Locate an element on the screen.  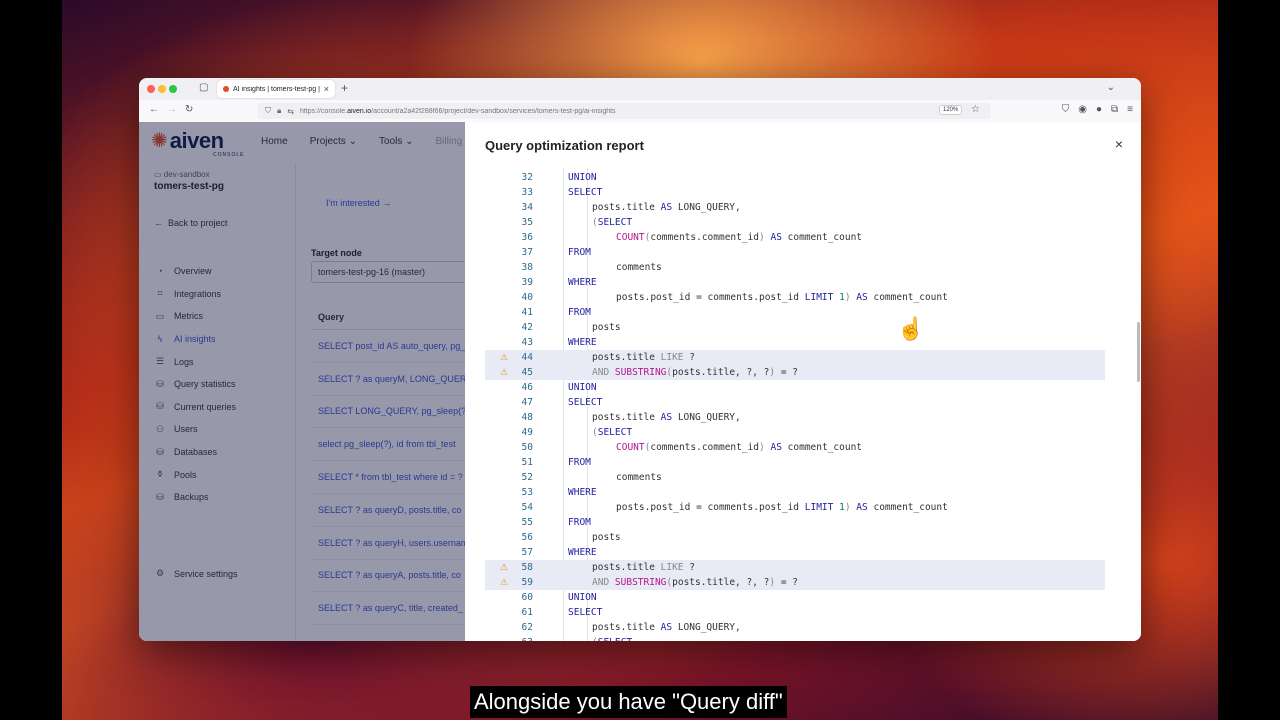
close-drawer-button: × is located at coordinates (1119, 144).